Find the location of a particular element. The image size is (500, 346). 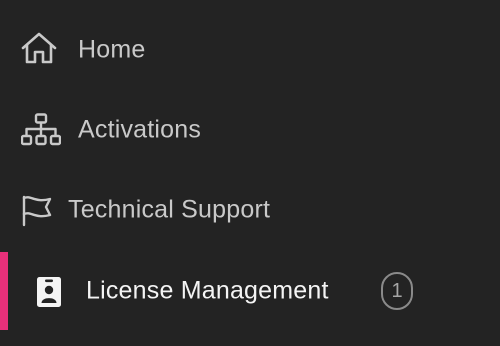

sitemap-icon is located at coordinates (41, 132).